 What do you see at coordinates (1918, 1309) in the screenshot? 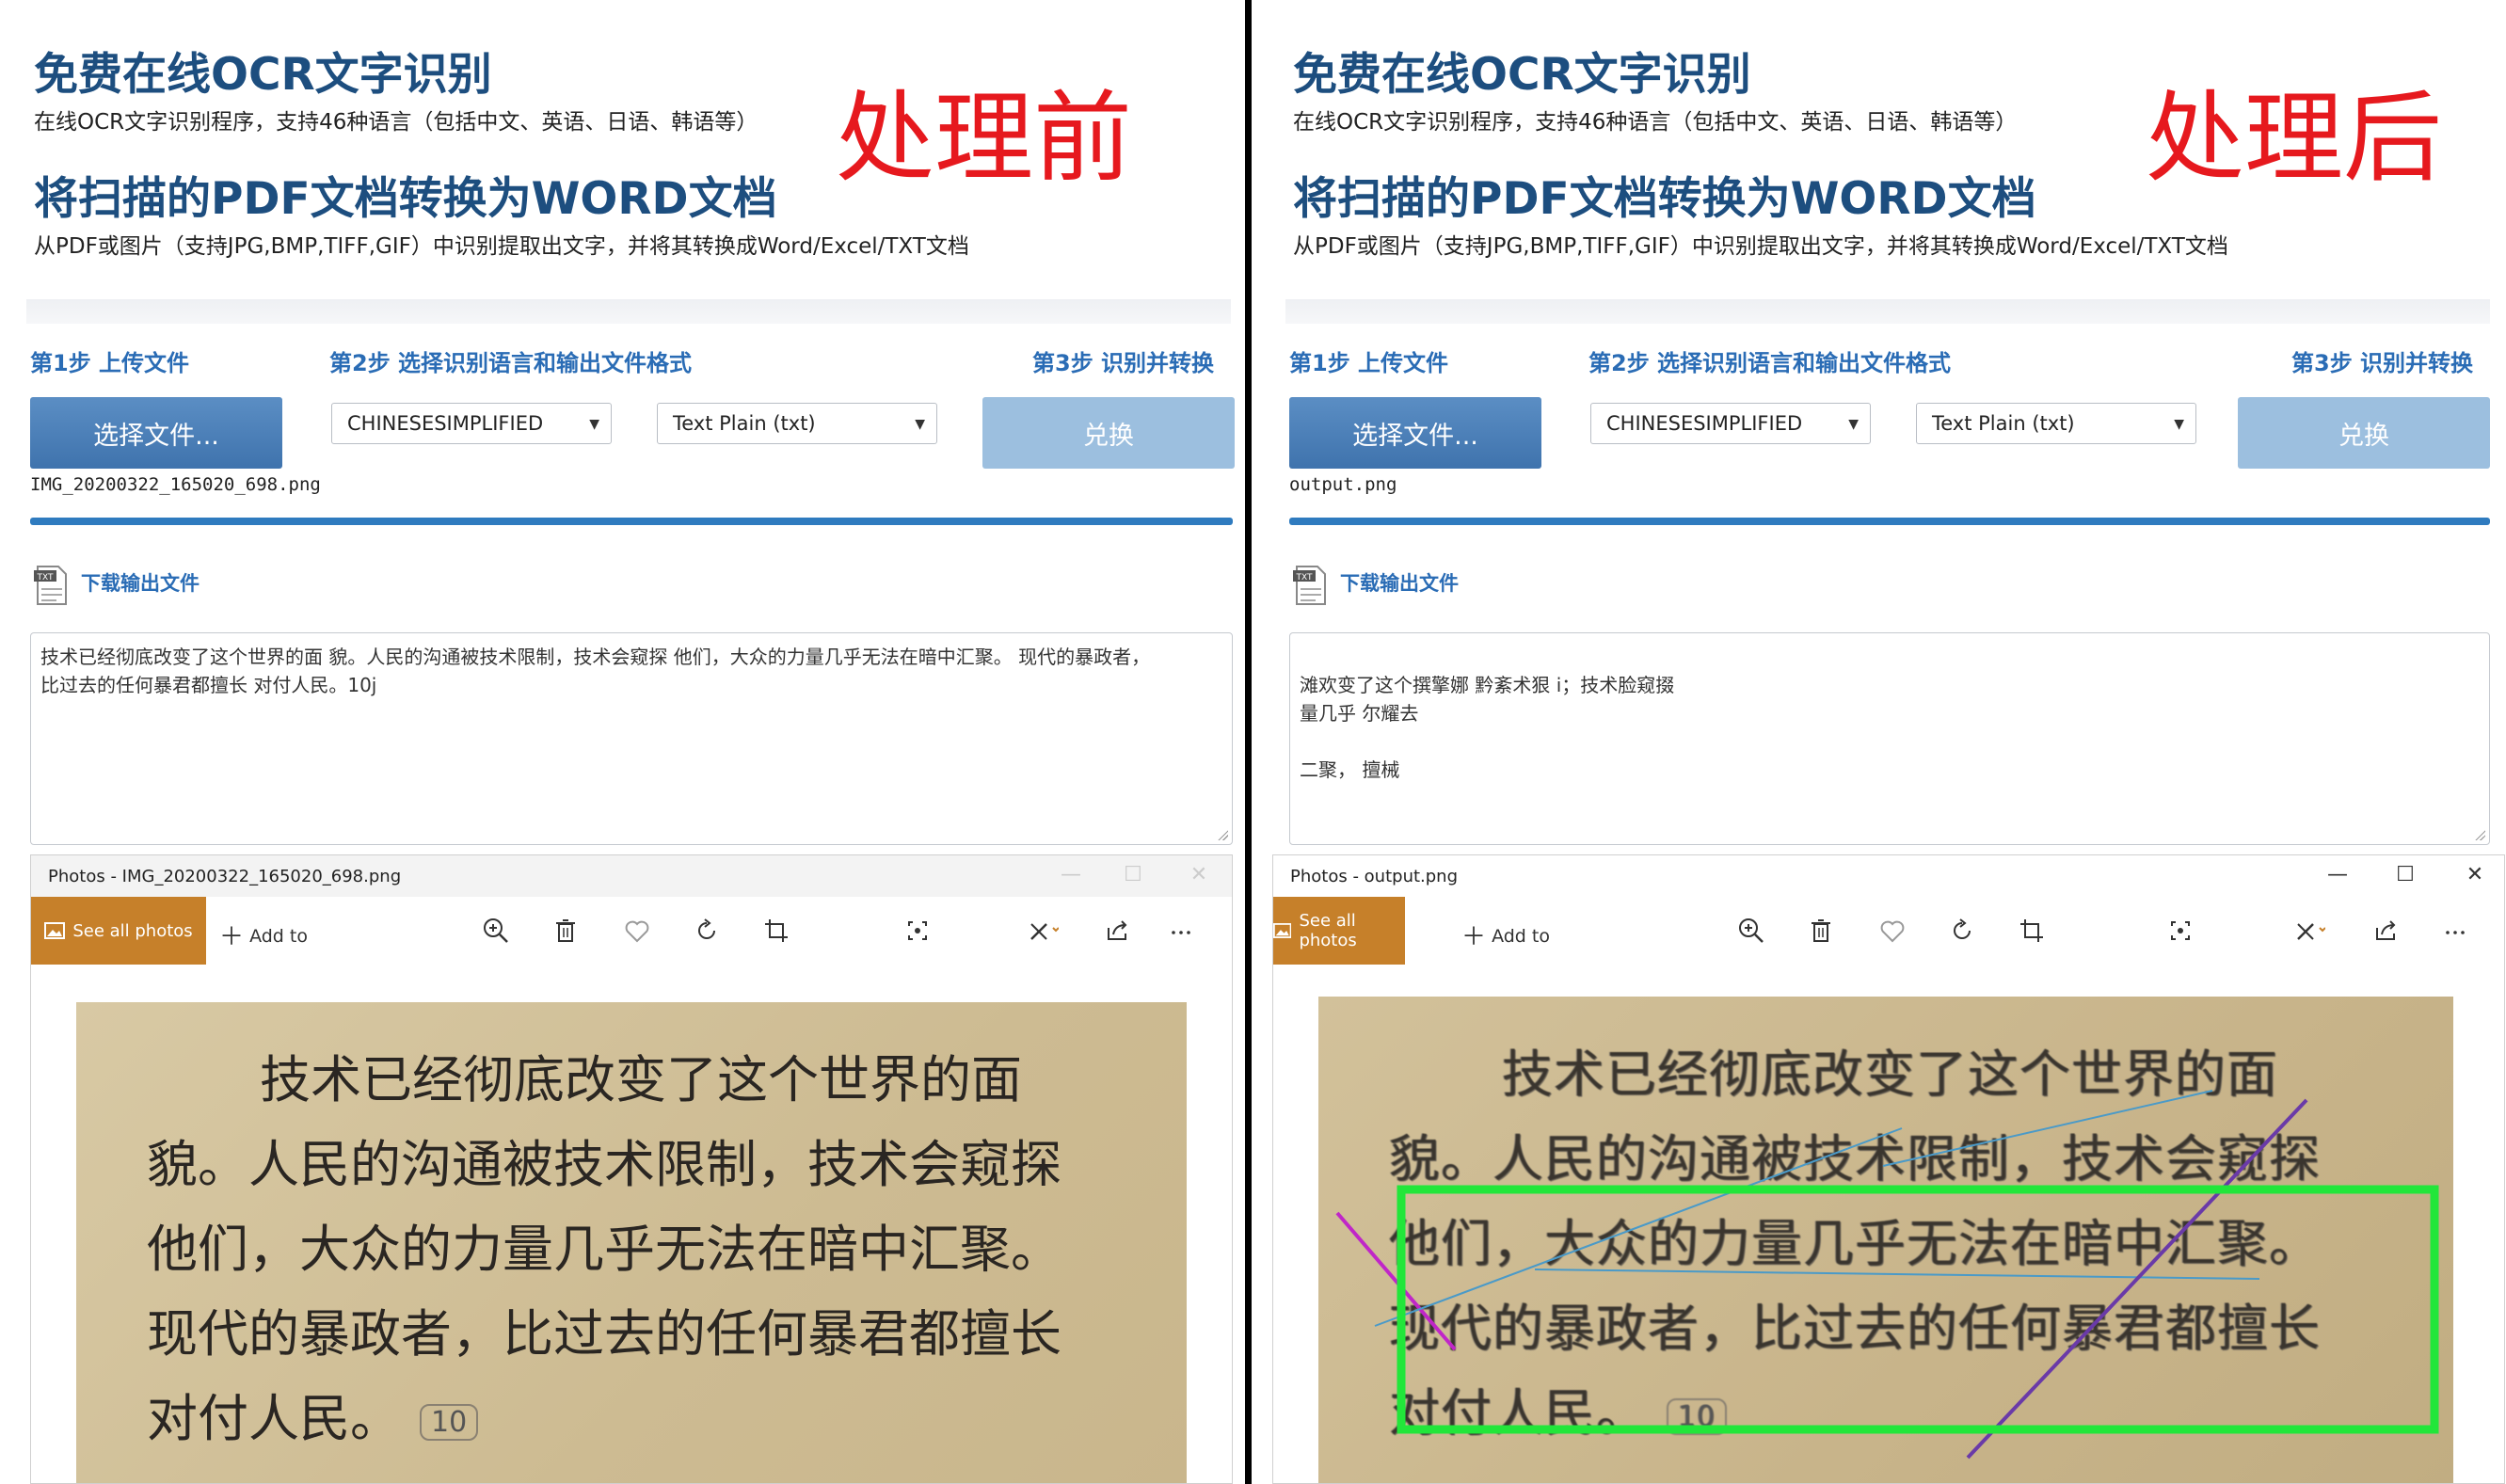
I see `highlight-box` at bounding box center [1918, 1309].